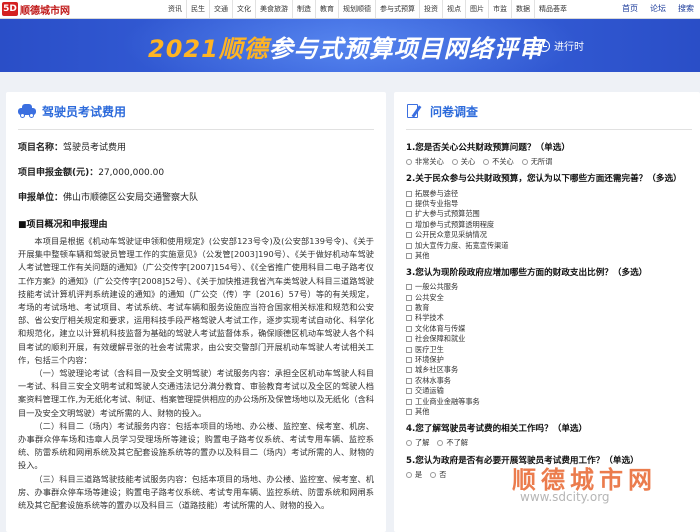  I want to click on nav-item: 教育, so click(326, 9).